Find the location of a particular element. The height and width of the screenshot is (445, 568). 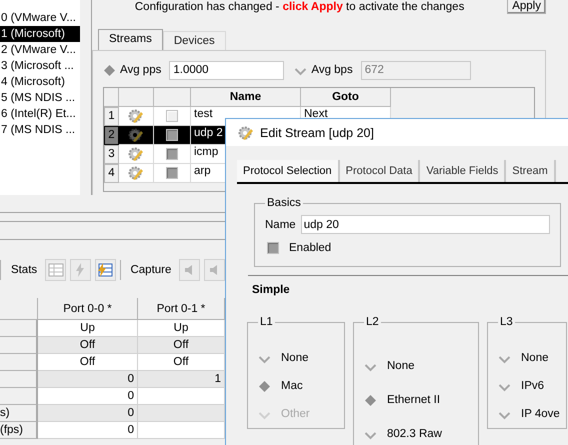

gear-pencil-icon is located at coordinates (246, 132).